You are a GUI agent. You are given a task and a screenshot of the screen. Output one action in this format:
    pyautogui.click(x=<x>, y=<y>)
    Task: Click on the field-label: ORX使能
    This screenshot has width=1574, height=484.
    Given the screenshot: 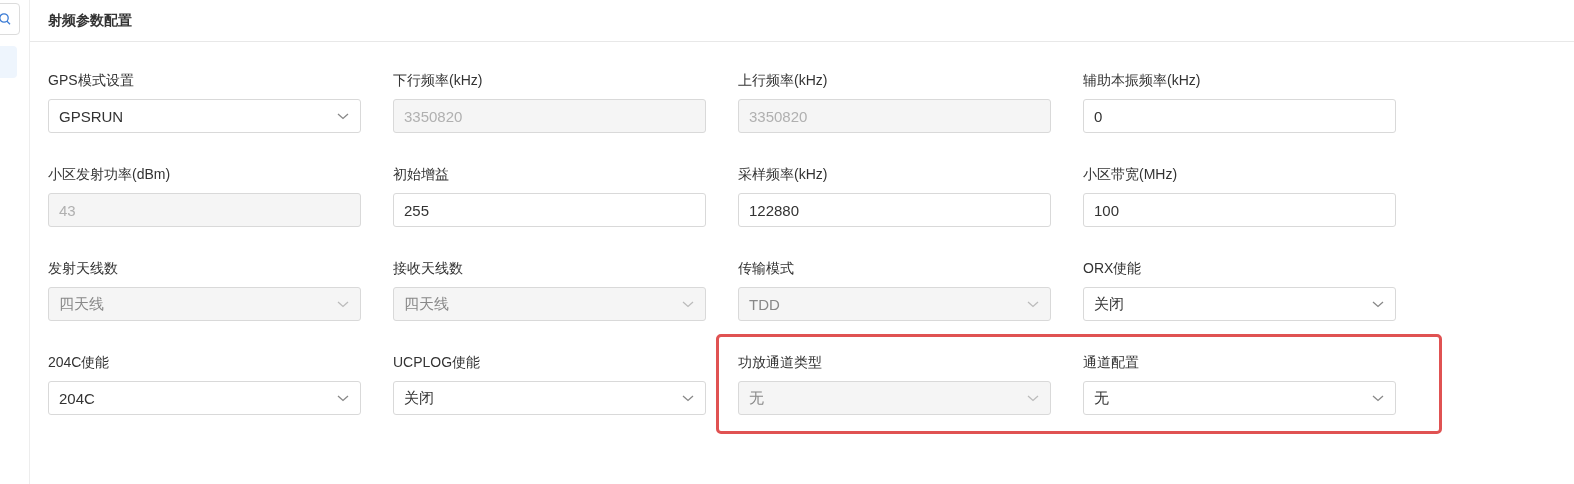 What is the action you would take?
    pyautogui.click(x=1112, y=268)
    